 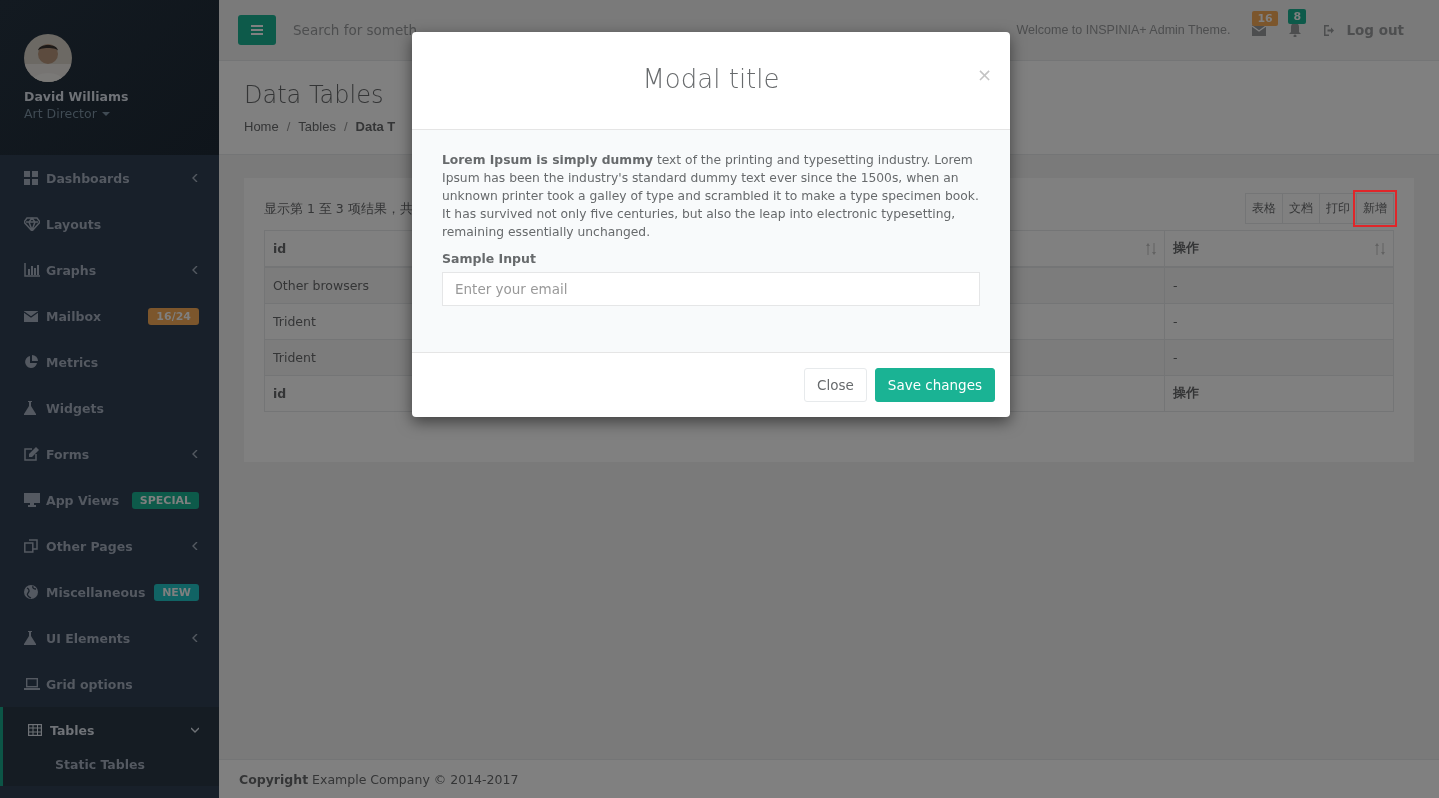 What do you see at coordinates (1295, 30) in the screenshot?
I see `bell-icon` at bounding box center [1295, 30].